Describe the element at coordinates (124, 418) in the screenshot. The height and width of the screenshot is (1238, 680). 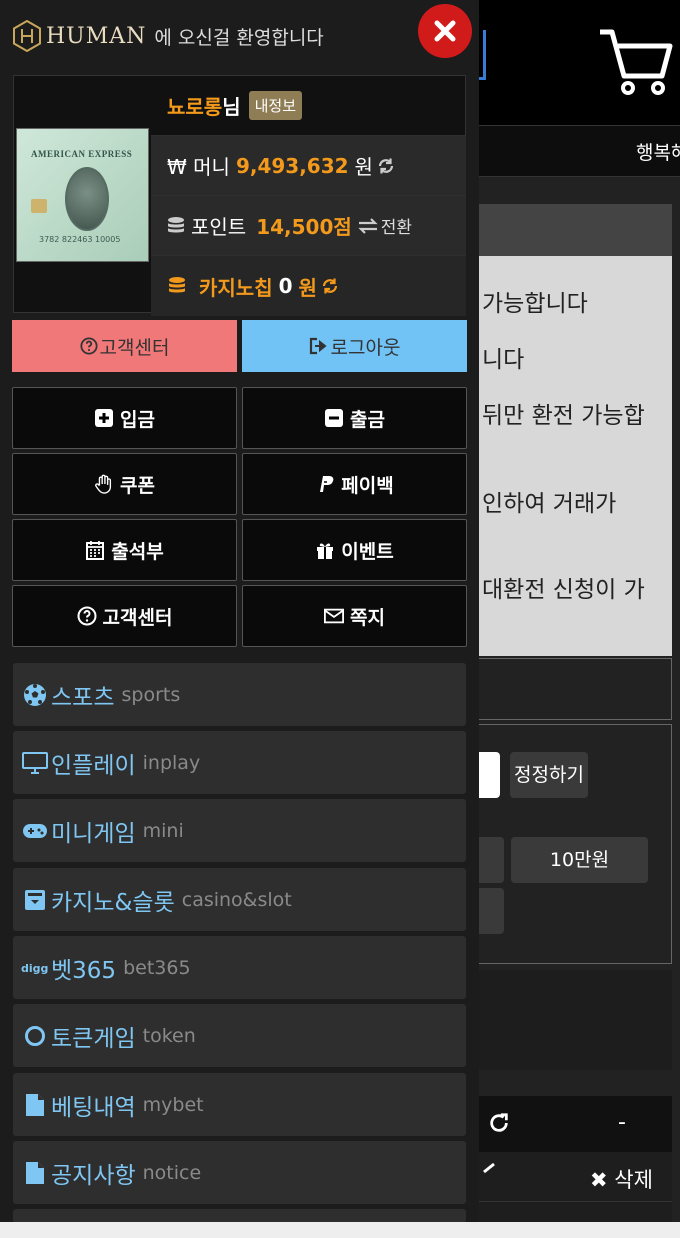
I see `deposit-button: 입금` at that location.